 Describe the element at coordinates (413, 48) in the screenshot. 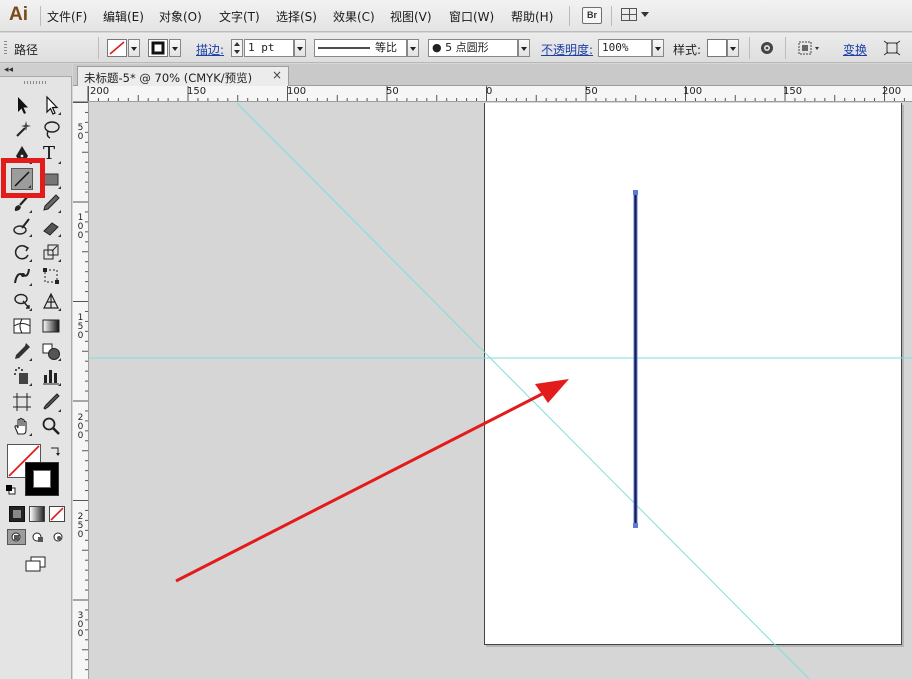

I see `stroke-profile-dropdown` at that location.